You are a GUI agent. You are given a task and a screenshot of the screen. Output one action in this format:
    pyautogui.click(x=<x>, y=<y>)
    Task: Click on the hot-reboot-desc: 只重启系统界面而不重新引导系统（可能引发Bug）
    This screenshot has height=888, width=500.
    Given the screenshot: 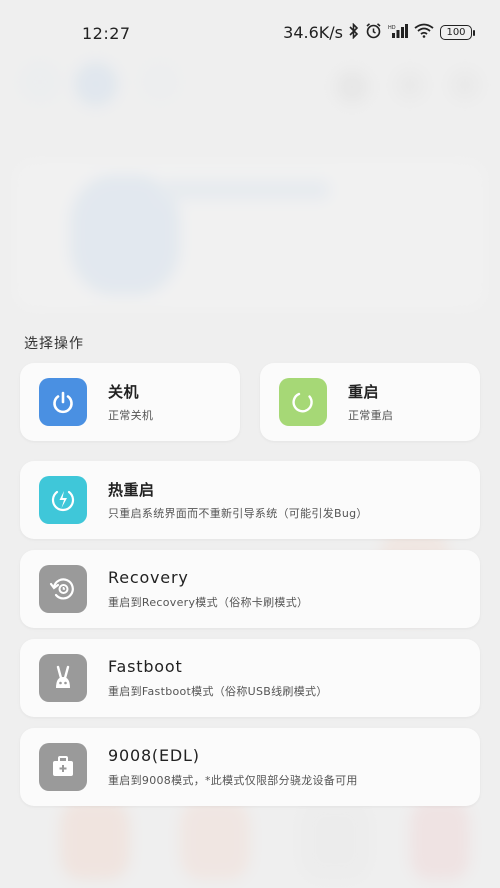 What is the action you would take?
    pyautogui.click(x=238, y=513)
    